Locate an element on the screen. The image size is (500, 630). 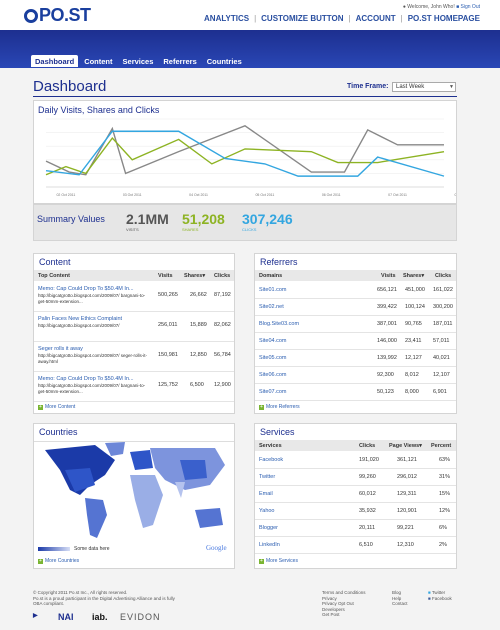
referrer-domain-link: Site07.com is located at coordinates (273, 392).